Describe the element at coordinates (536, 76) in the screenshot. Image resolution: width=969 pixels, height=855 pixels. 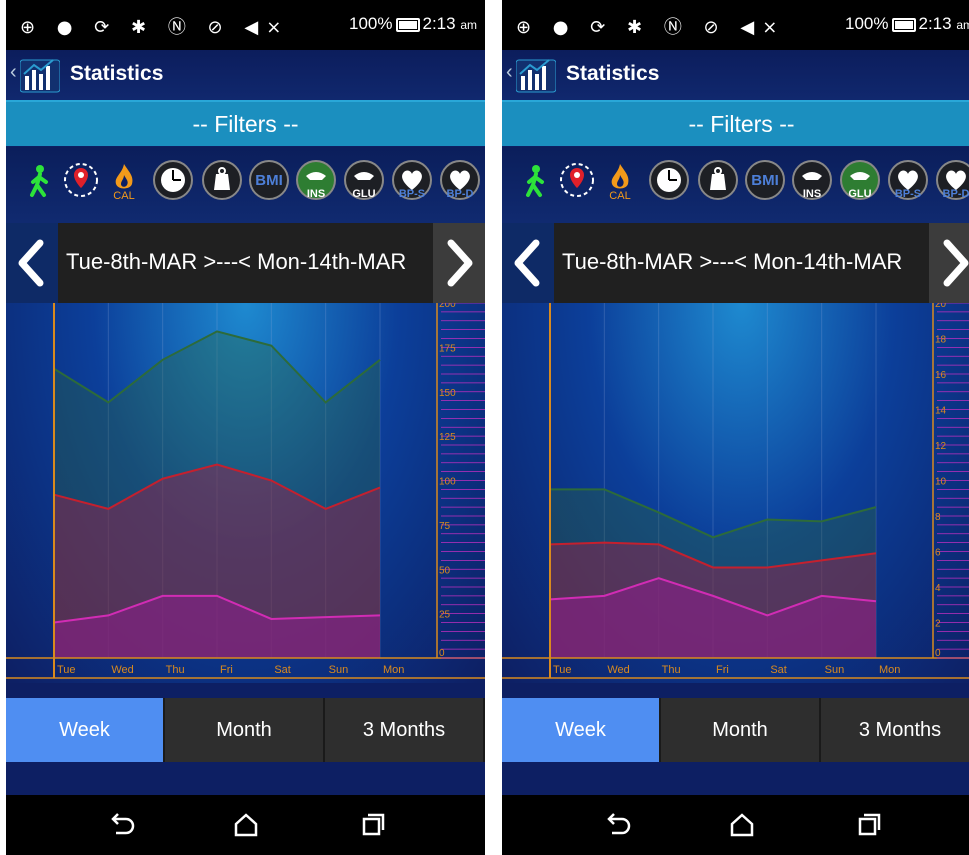
I see `statistics-logo-icon` at that location.